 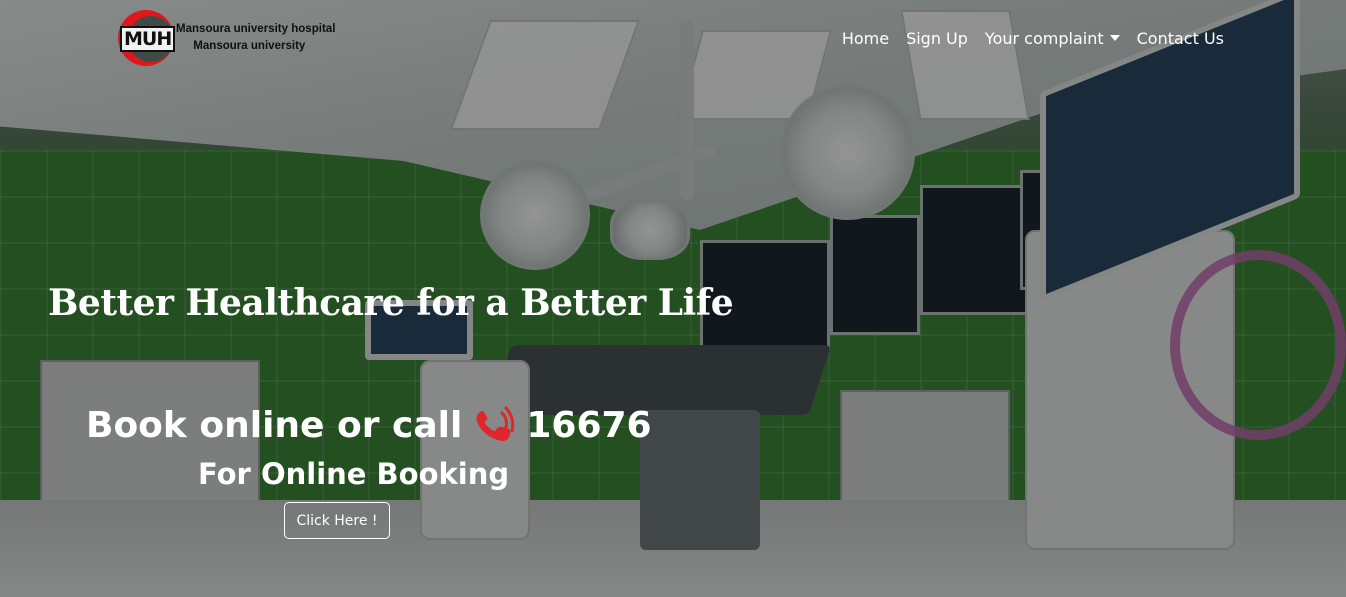 I want to click on logo-text: MUH, so click(x=148, y=39).